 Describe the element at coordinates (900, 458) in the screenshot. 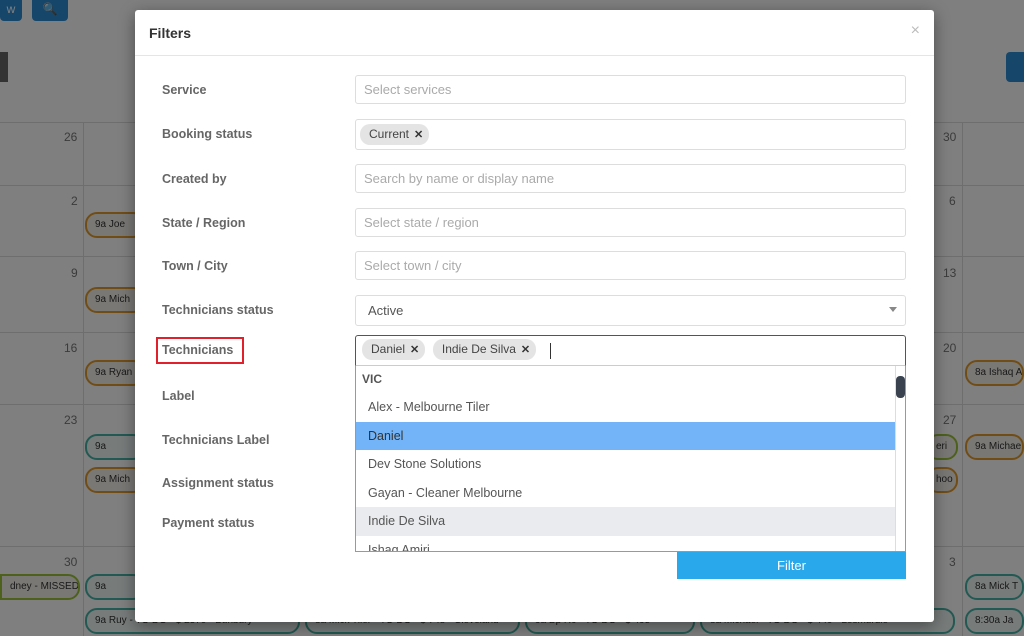

I see `scrollbar` at that location.